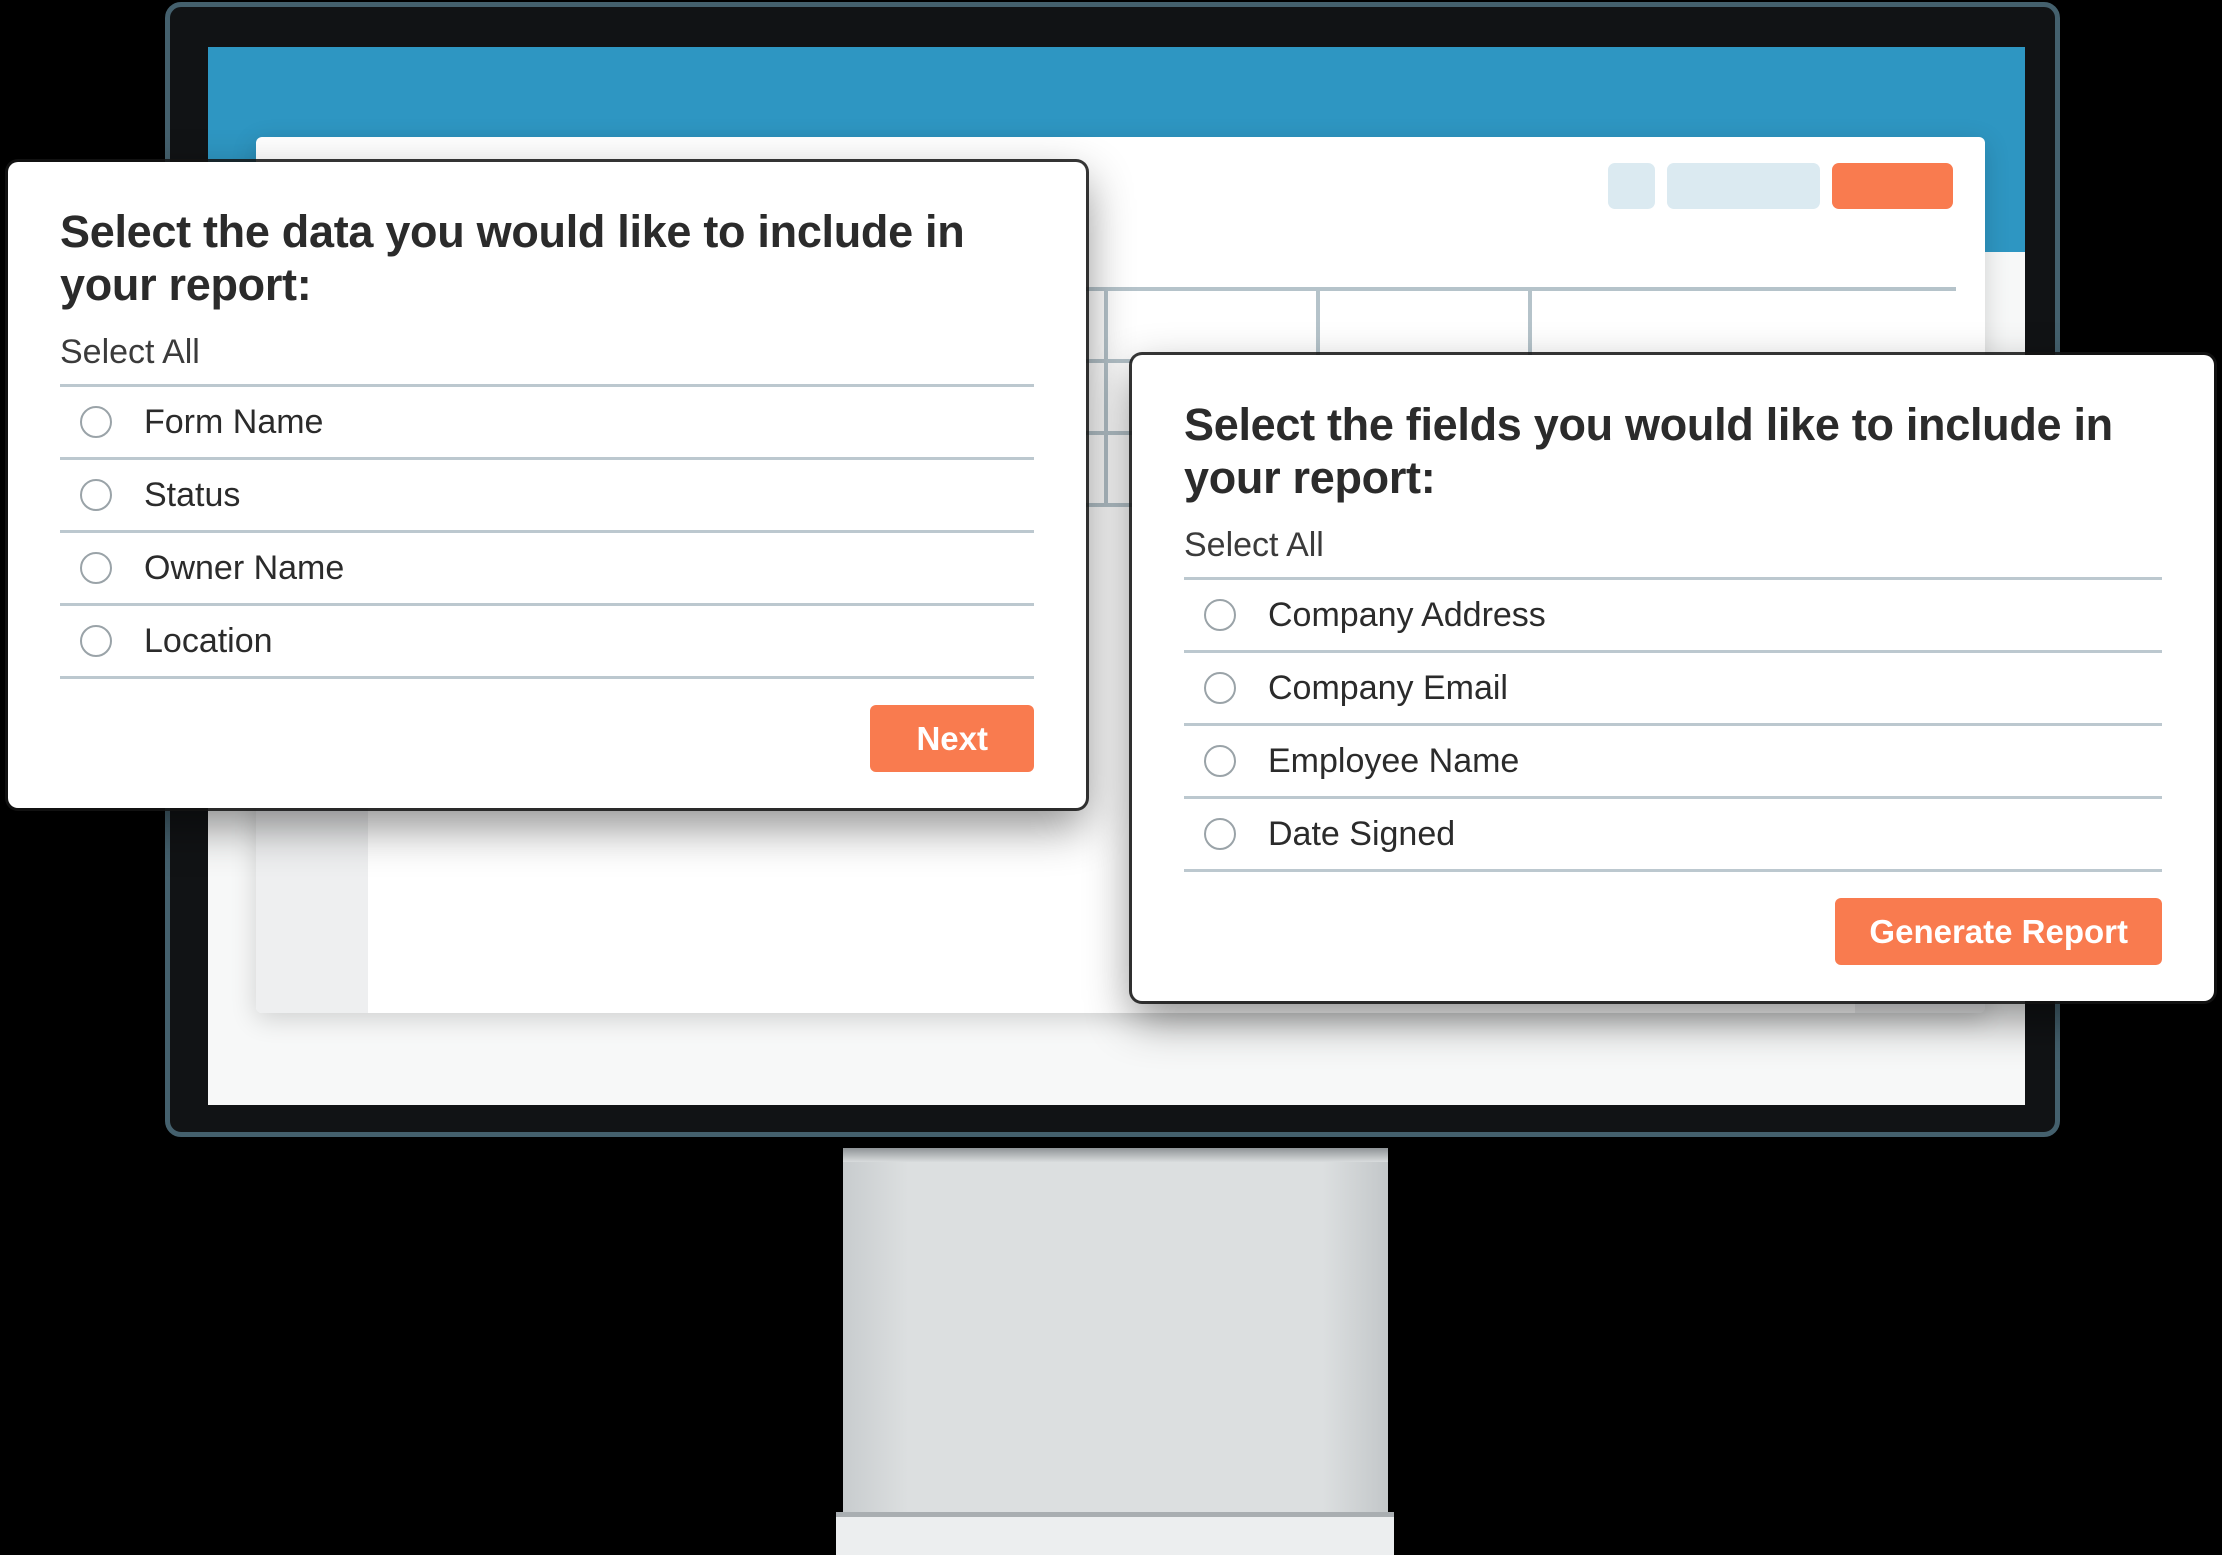 The height and width of the screenshot is (1555, 2222). Describe the element at coordinates (547, 424) in the screenshot. I see `list-item: Form Name` at that location.